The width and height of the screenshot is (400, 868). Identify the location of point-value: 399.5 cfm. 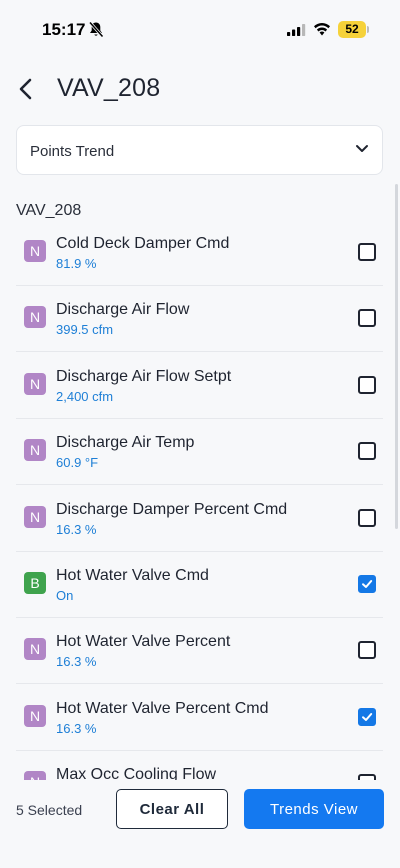
(85, 330).